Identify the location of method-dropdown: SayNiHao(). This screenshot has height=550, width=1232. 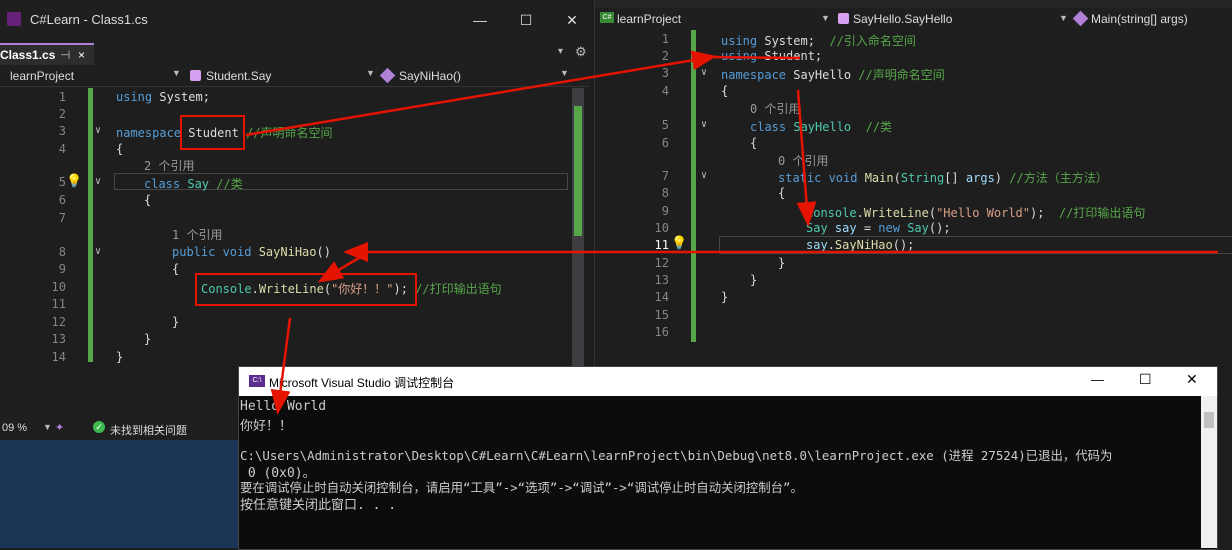
(474, 76).